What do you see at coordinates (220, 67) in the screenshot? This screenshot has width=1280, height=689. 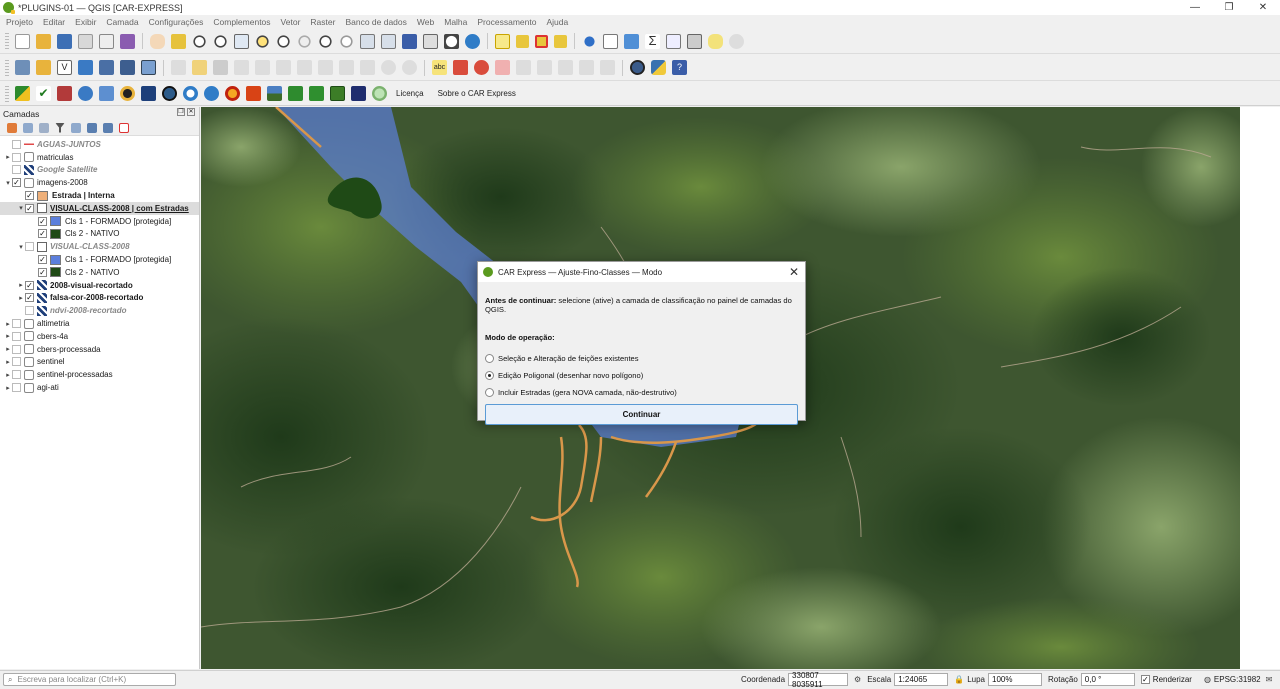 I see `save-edits-icon` at bounding box center [220, 67].